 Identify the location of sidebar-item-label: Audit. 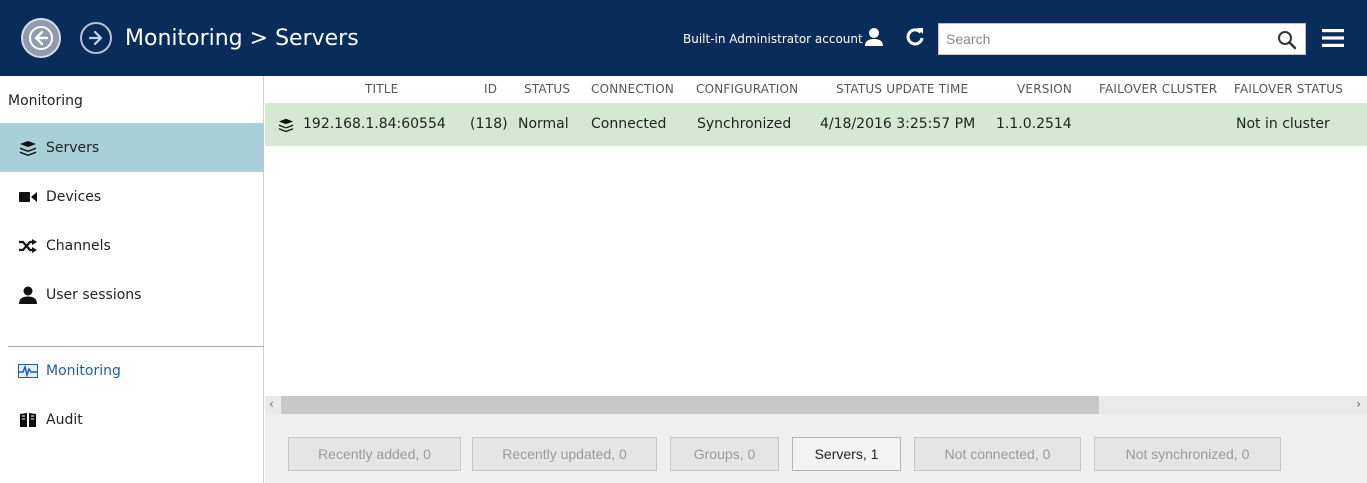
(64, 419).